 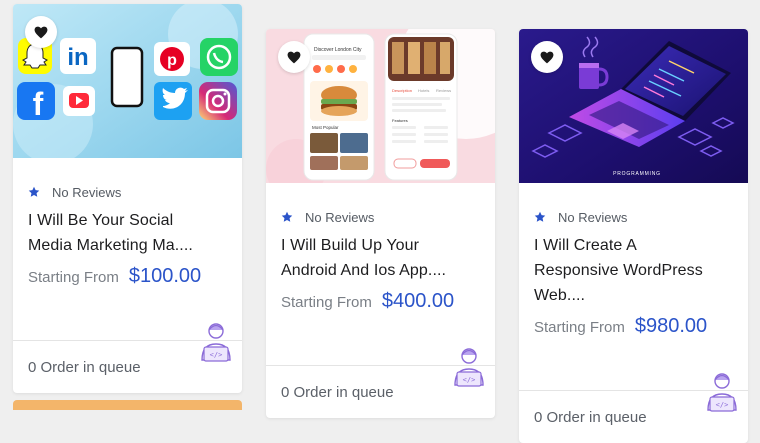 I want to click on image-caption: PROGRAMMING, so click(x=637, y=174).